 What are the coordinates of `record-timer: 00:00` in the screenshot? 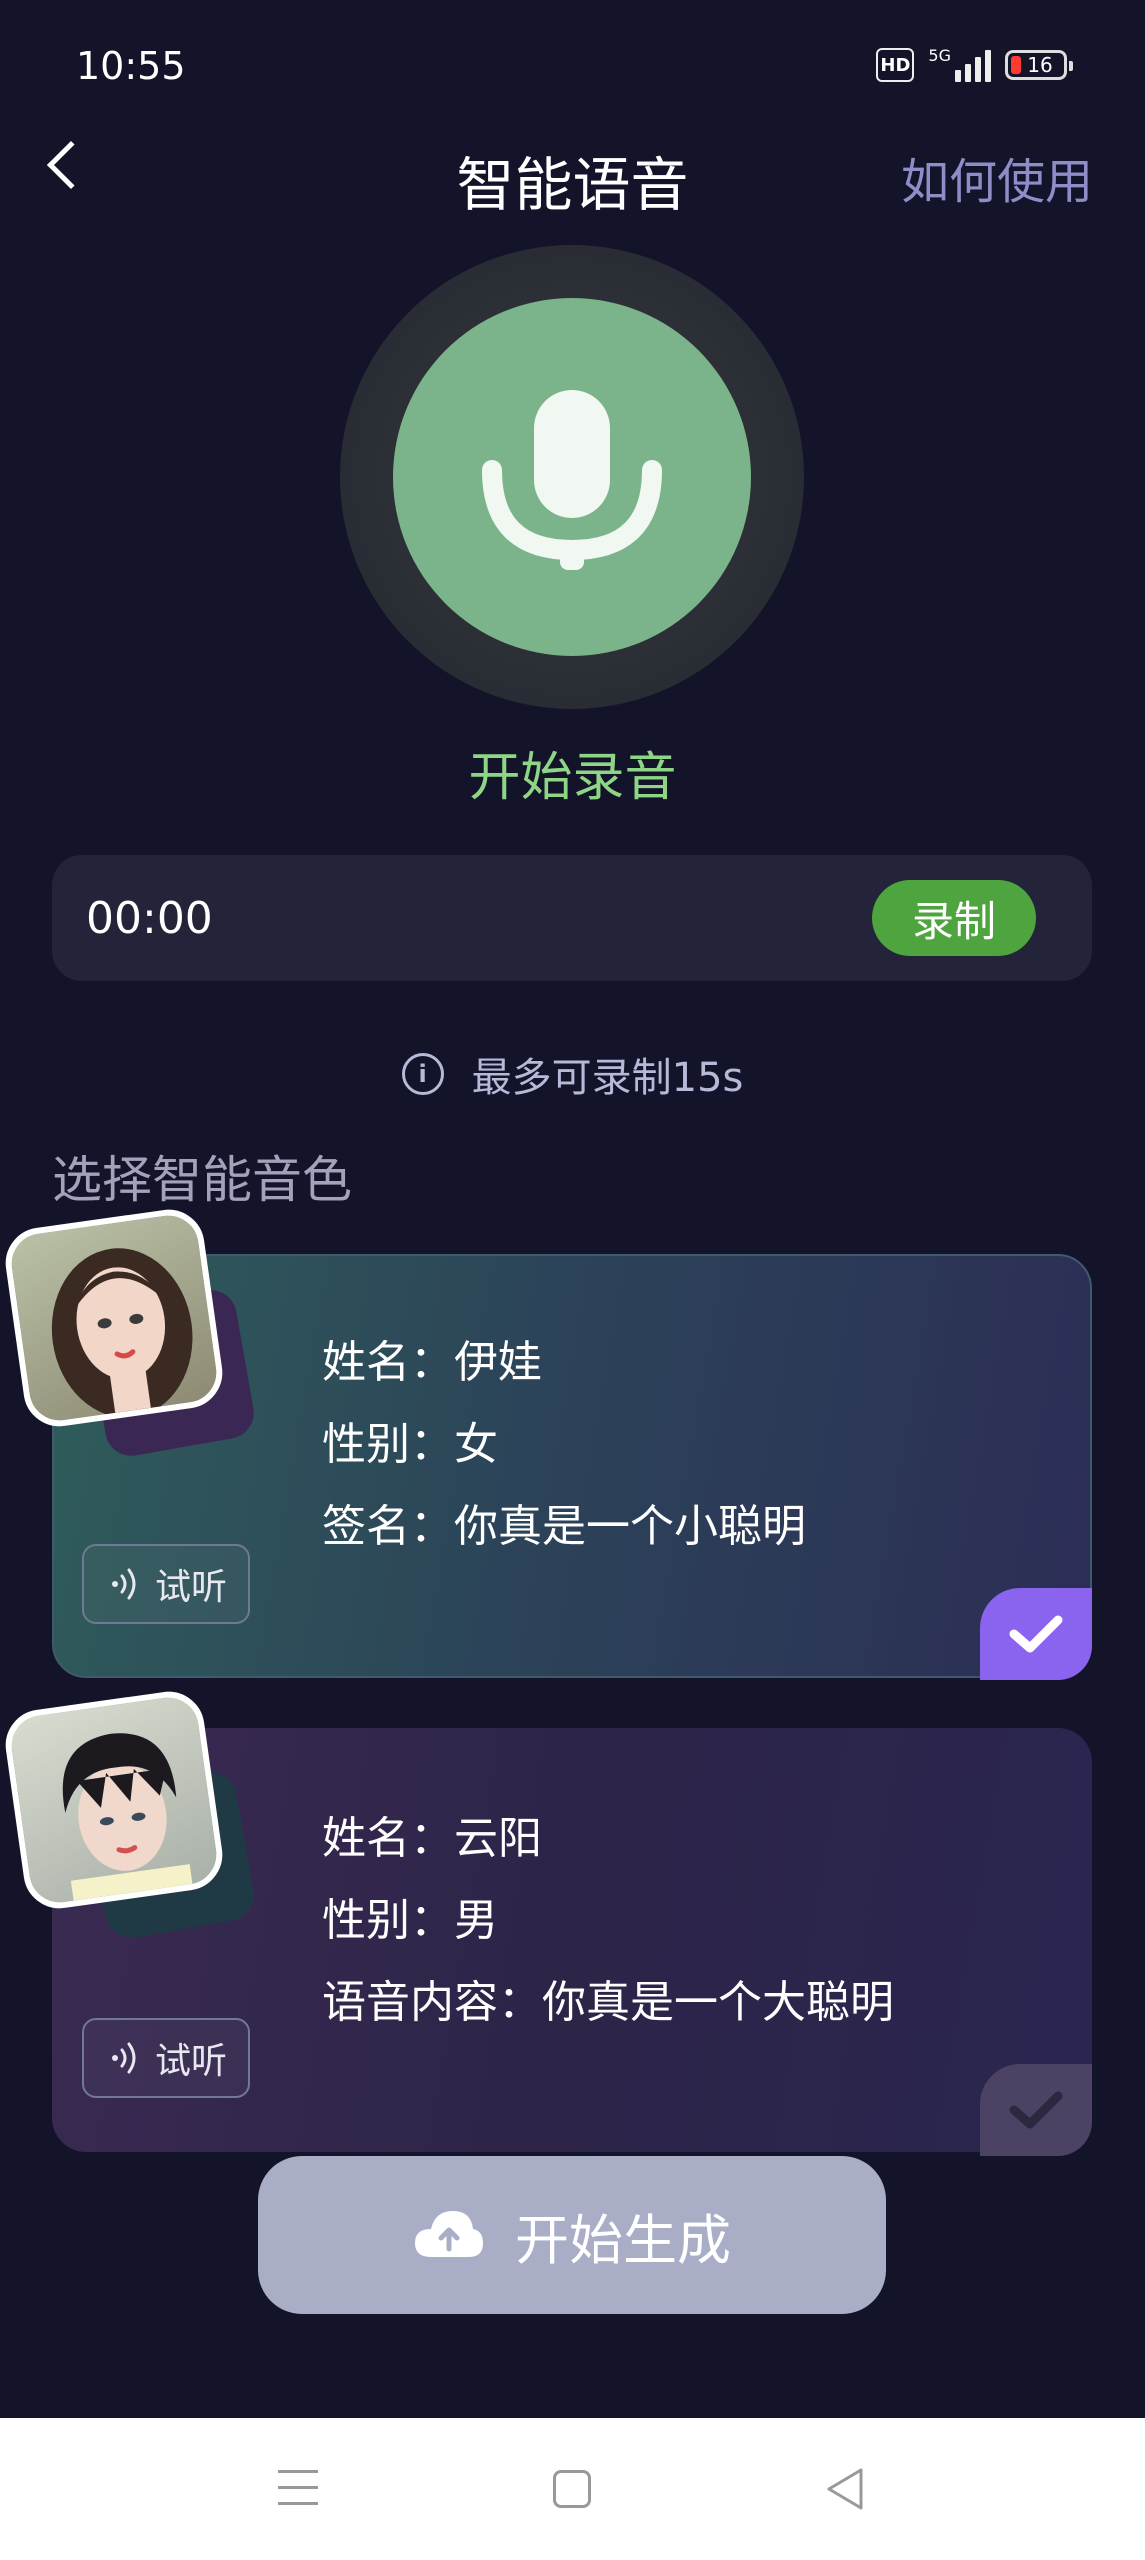 It's located at (149, 918).